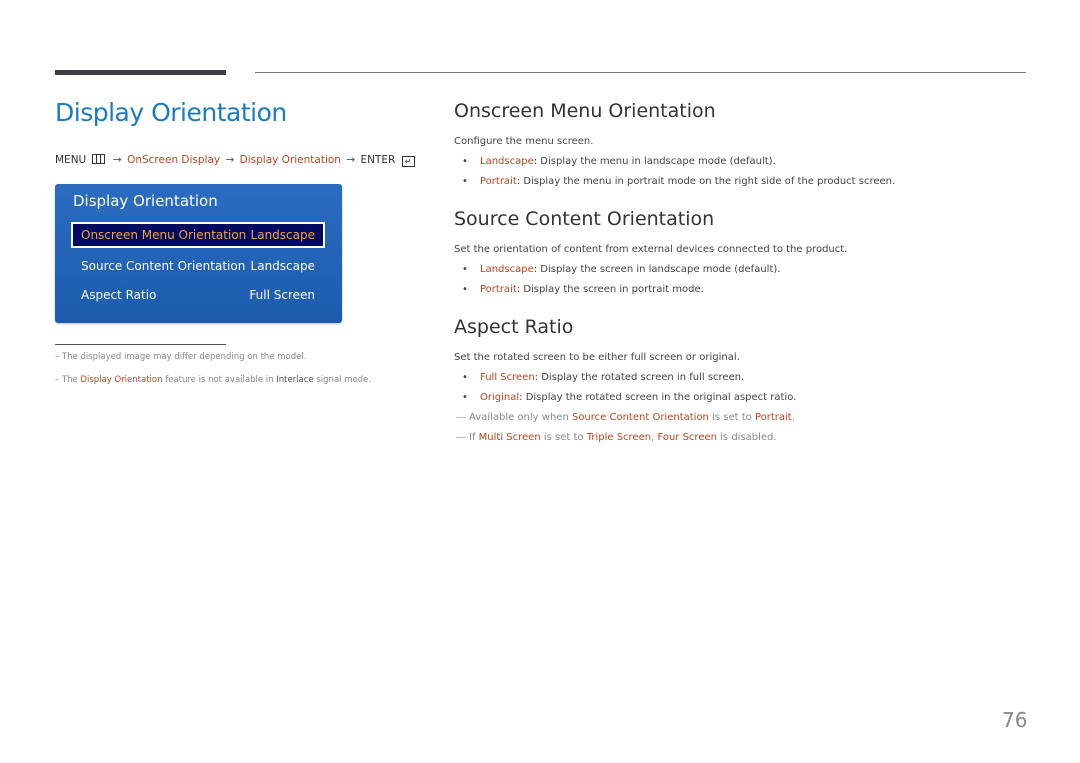 The width and height of the screenshot is (1080, 763). Describe the element at coordinates (524, 141) in the screenshot. I see `section-desc: Configure the menu screen.` at that location.